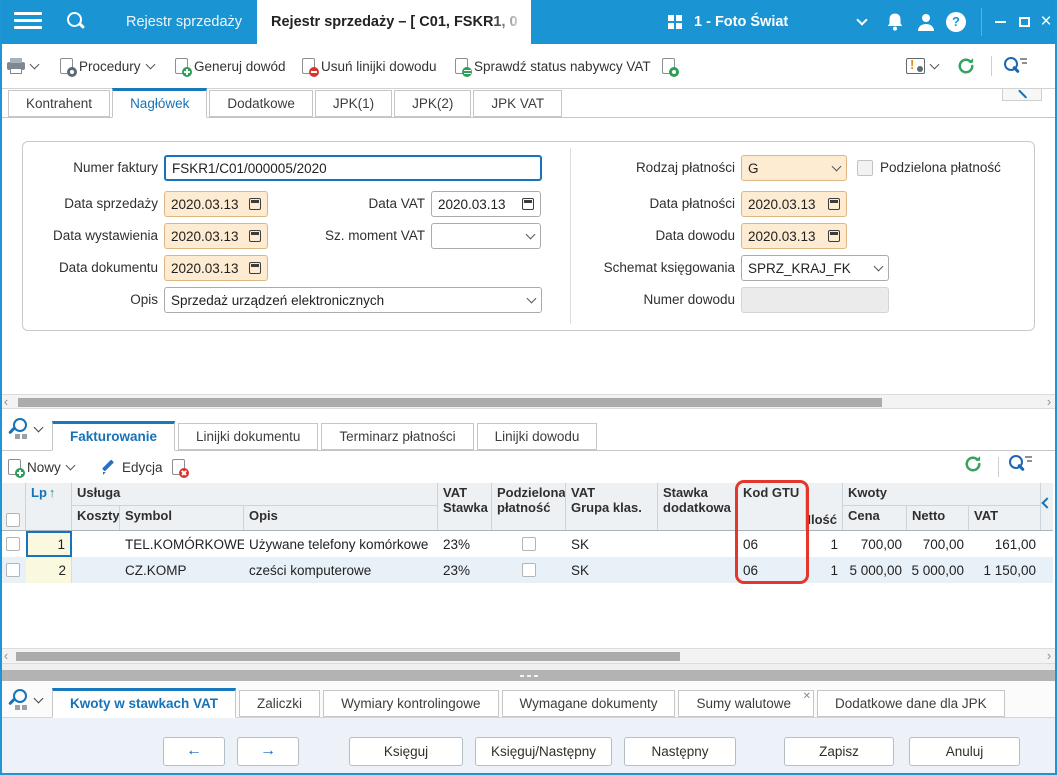 The image size is (1057, 775). What do you see at coordinates (261, 103) in the screenshot?
I see `tab-dodatkowe: Dodatkowe` at bounding box center [261, 103].